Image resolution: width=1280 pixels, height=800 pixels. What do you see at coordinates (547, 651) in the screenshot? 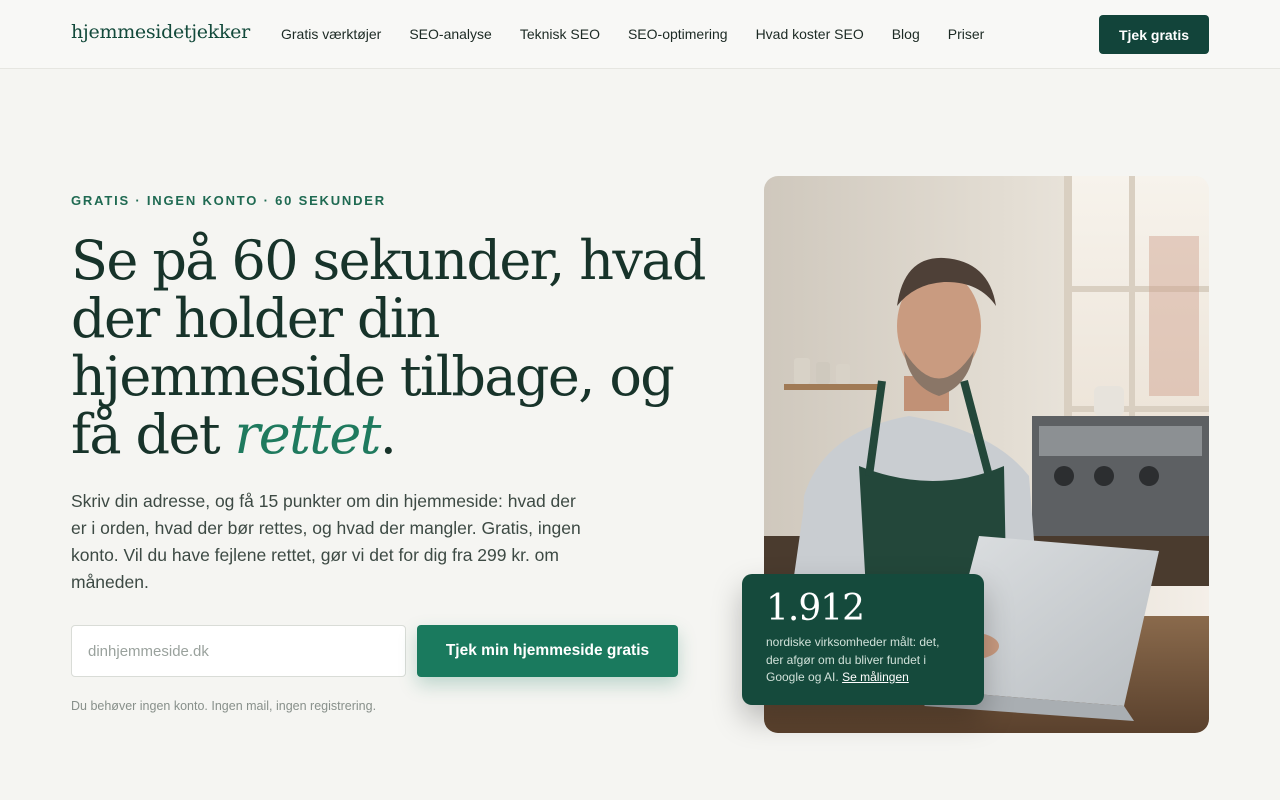
I see `check-website-button: Tjek min hjemmeside gratis` at bounding box center [547, 651].